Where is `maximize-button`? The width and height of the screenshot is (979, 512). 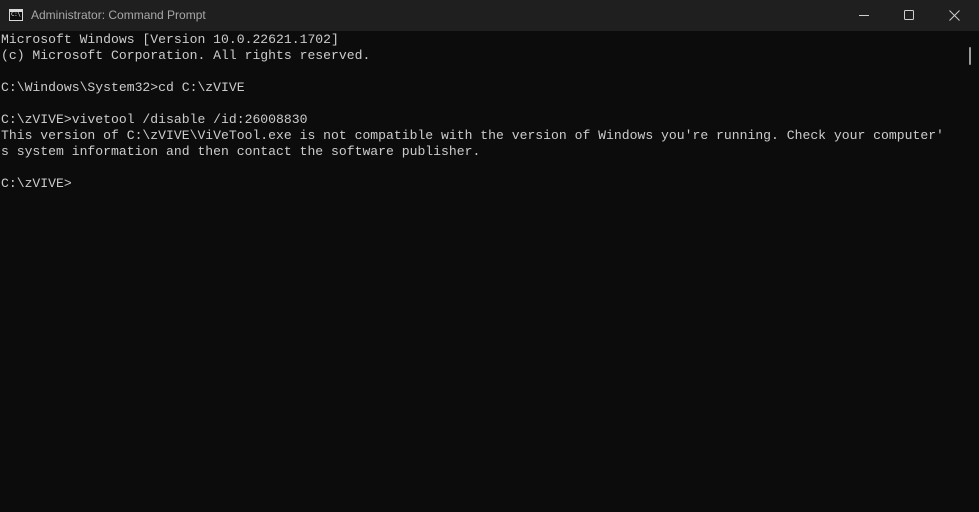 maximize-button is located at coordinates (909, 15).